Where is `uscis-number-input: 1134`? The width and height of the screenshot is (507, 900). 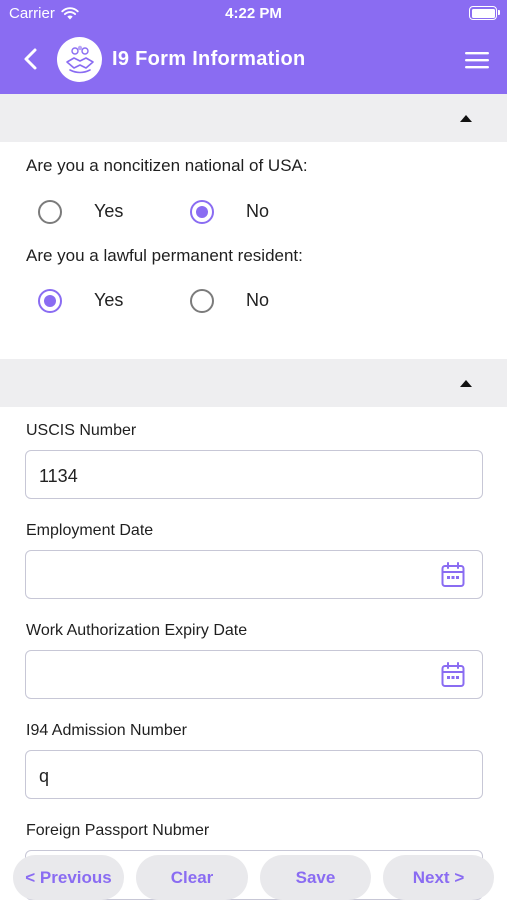 uscis-number-input: 1134 is located at coordinates (254, 474).